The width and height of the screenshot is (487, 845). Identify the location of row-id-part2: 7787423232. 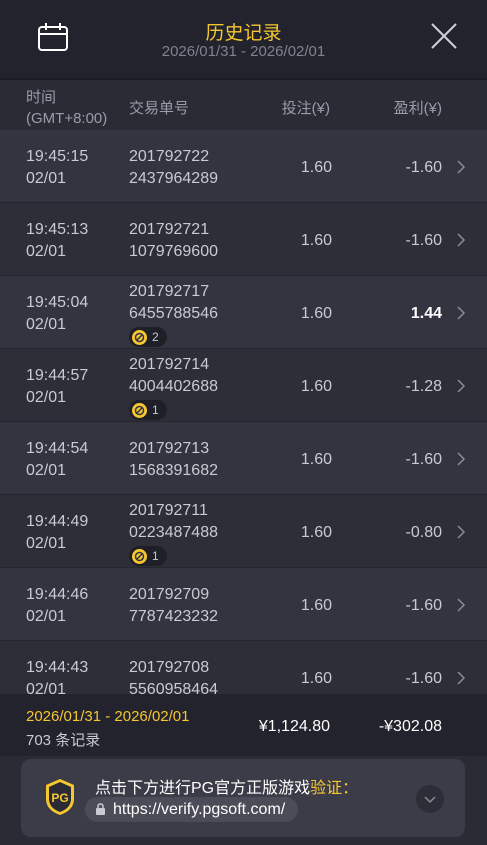
(173, 616).